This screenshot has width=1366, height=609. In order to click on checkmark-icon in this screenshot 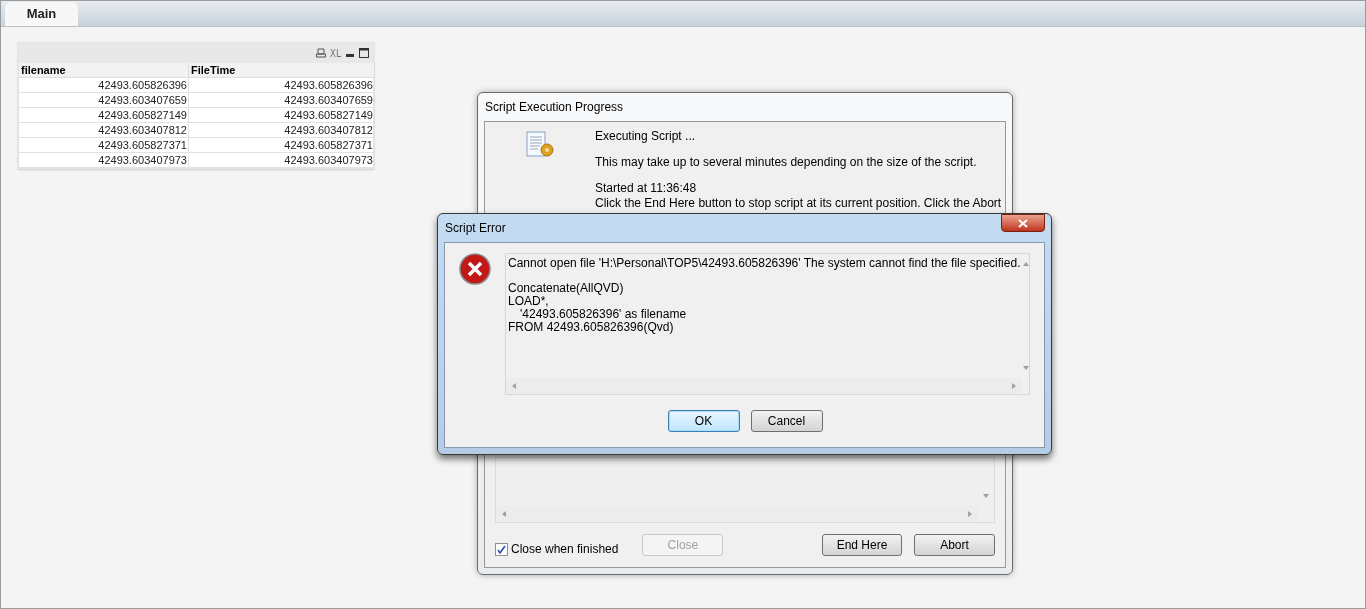, I will do `click(501, 549)`.